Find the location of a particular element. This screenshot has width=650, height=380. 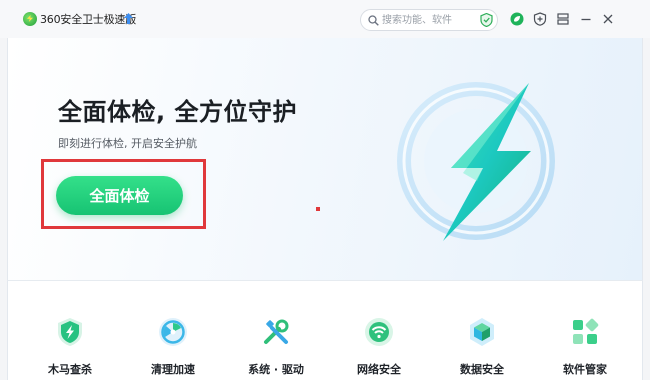

search-box is located at coordinates (429, 20).